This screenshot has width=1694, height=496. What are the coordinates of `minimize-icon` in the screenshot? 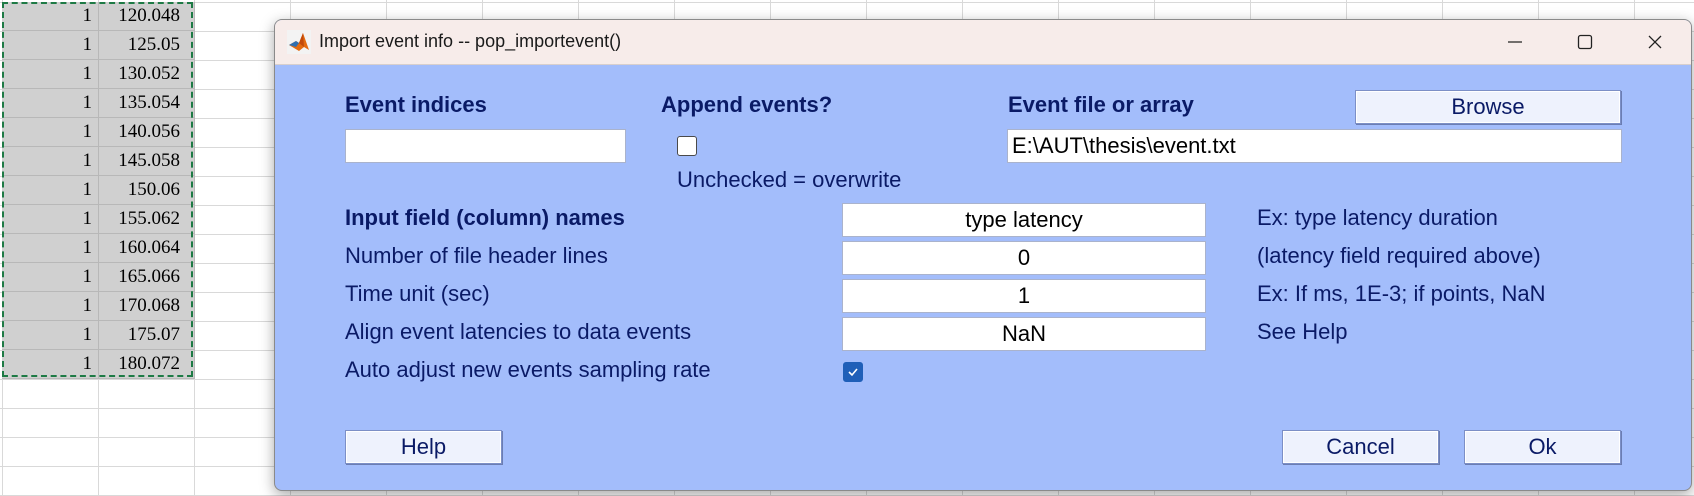 It's located at (1515, 42).